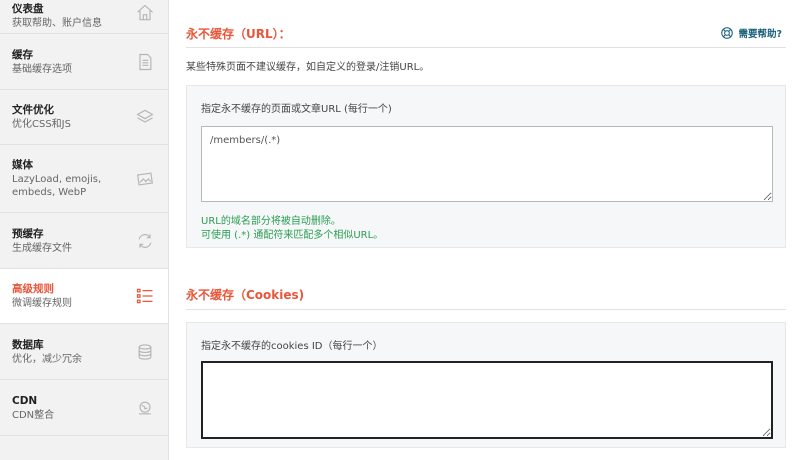  I want to click on sidebar-item-title: 预缓存, so click(28, 233).